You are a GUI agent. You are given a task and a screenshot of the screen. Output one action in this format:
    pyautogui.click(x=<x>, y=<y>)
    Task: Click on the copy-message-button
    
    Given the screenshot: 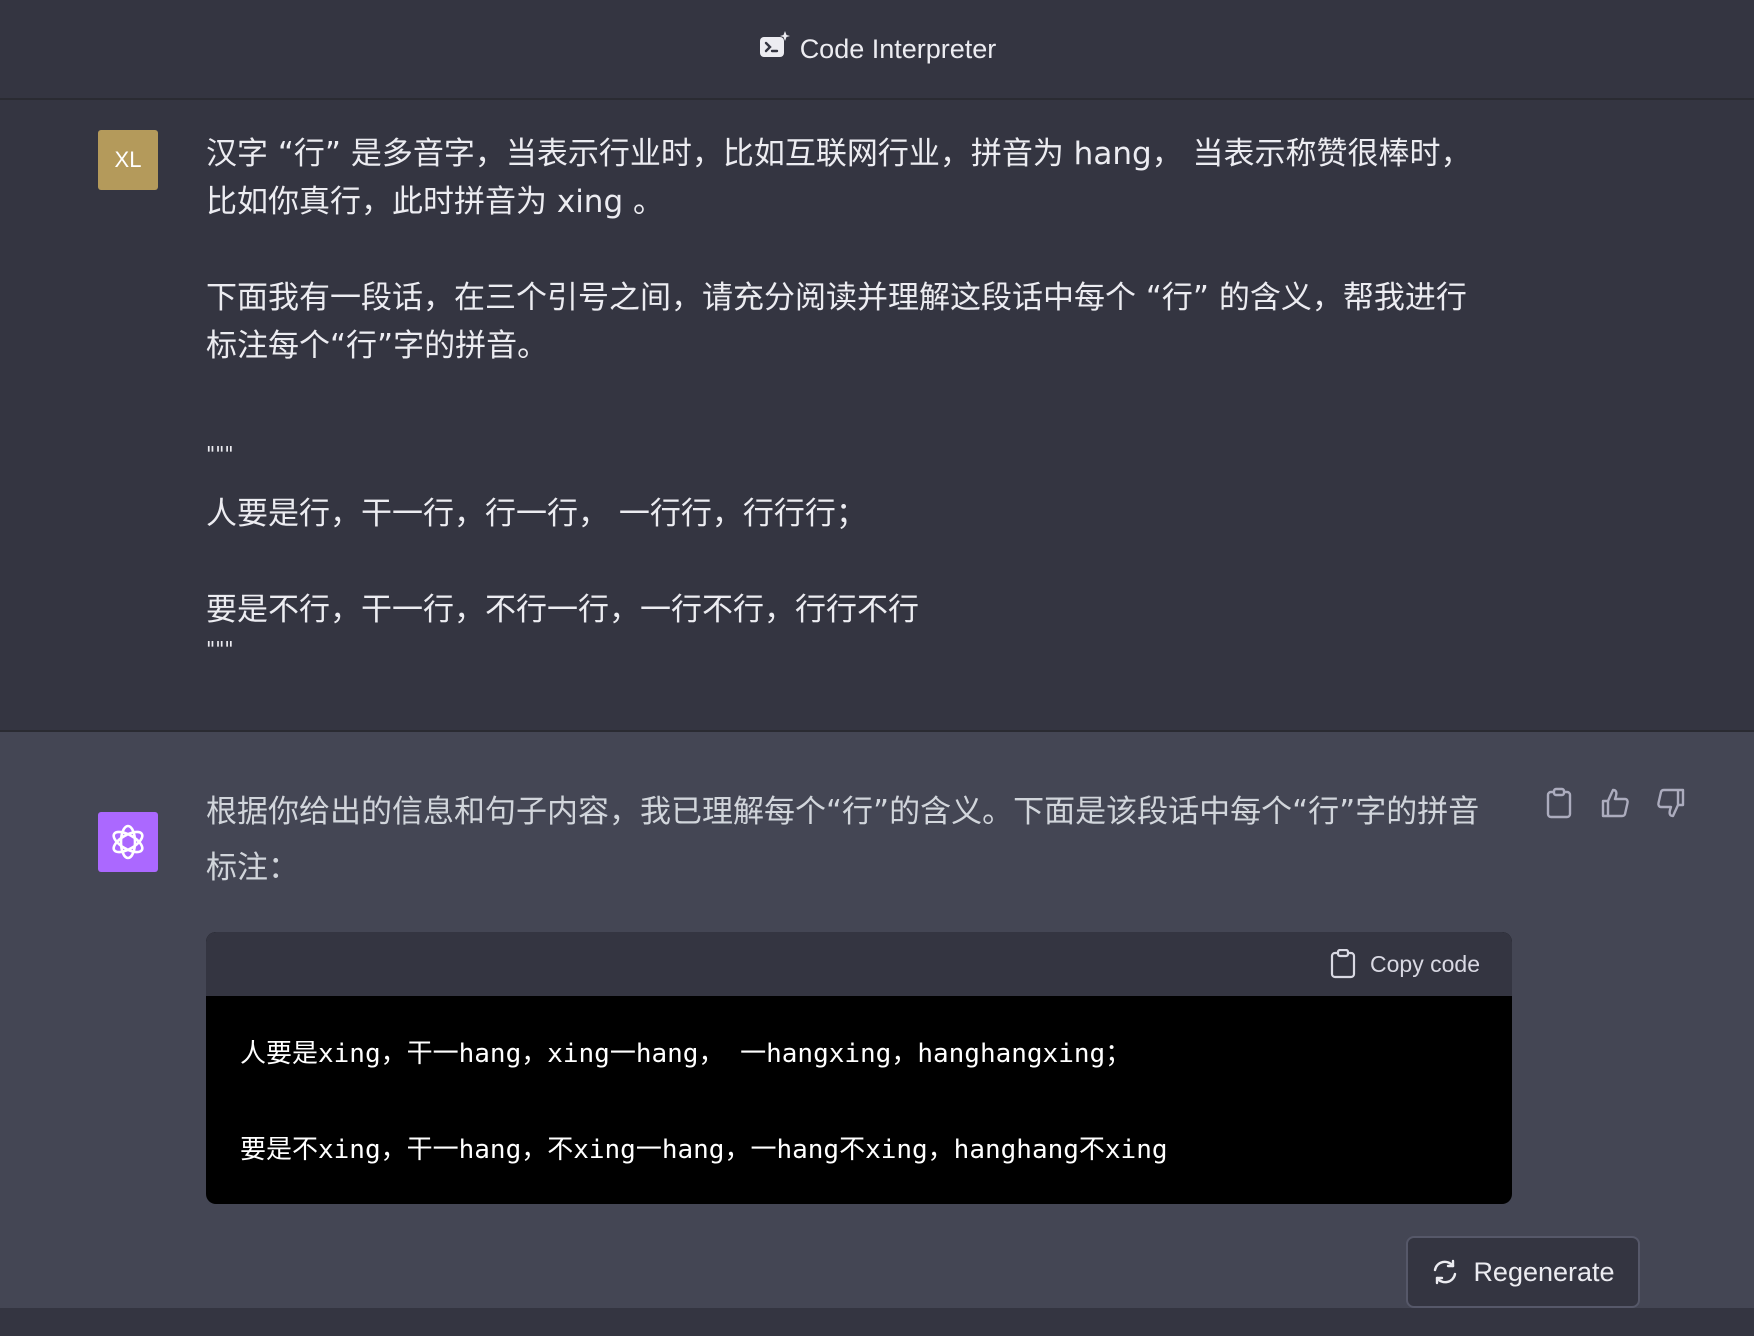 What is the action you would take?
    pyautogui.click(x=1559, y=803)
    